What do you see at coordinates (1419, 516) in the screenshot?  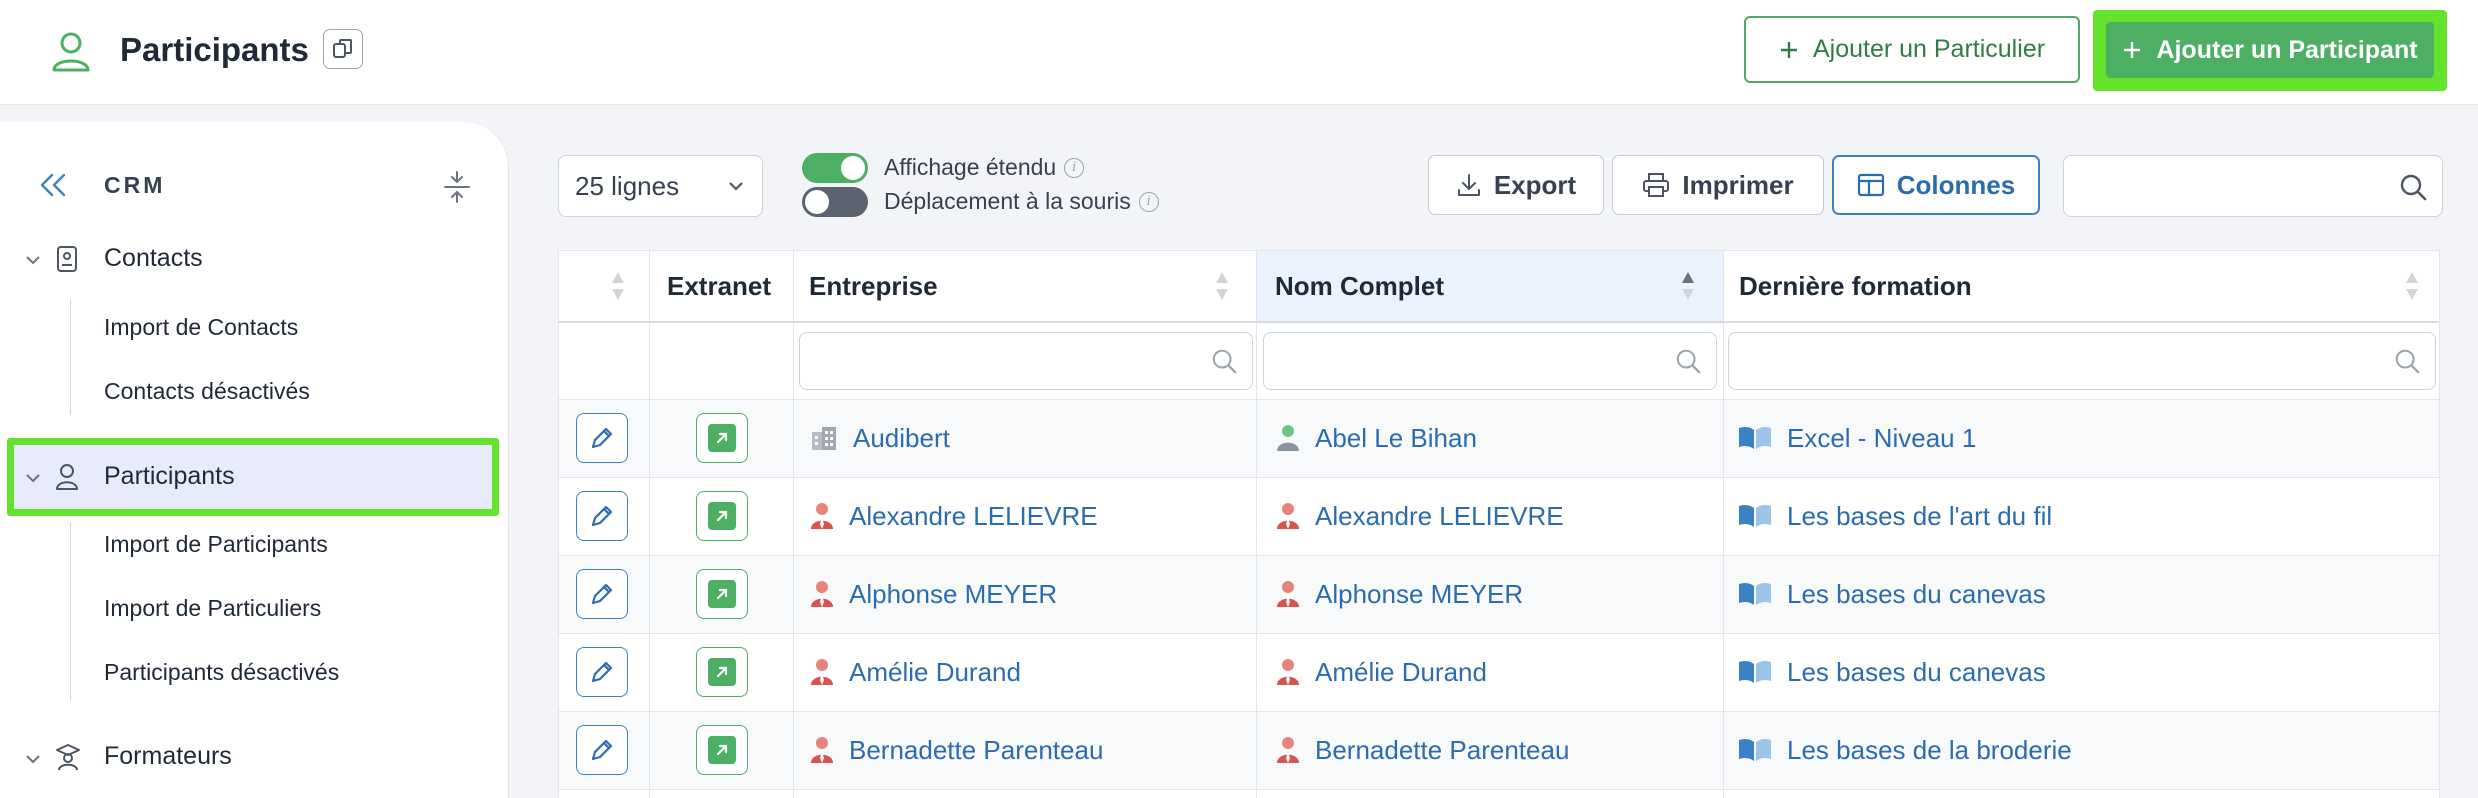 I see `participant-name-link: Alexandre LELIEVRE` at bounding box center [1419, 516].